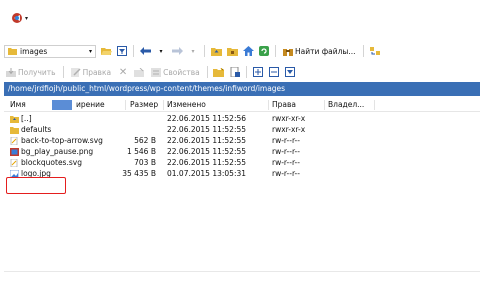 The image size is (484, 285). What do you see at coordinates (97, 72) in the screenshot?
I see `edit-label: Правка` at bounding box center [97, 72].